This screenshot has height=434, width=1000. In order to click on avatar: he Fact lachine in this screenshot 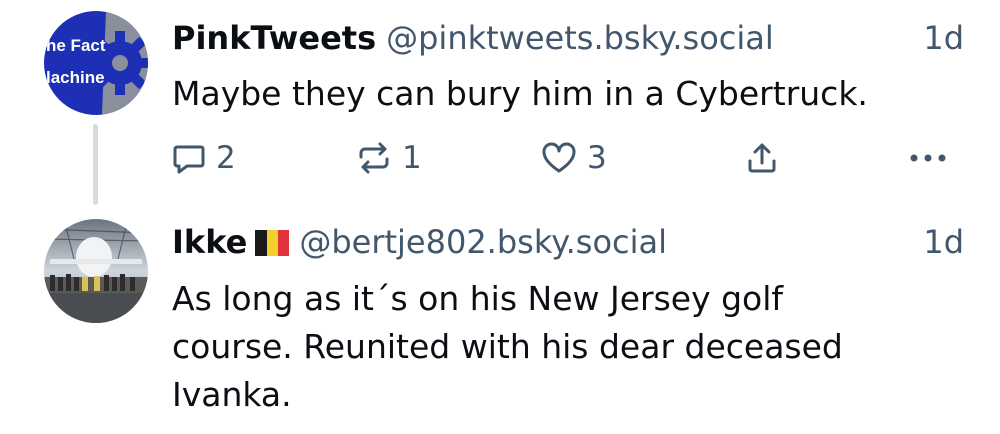, I will do `click(96, 63)`.